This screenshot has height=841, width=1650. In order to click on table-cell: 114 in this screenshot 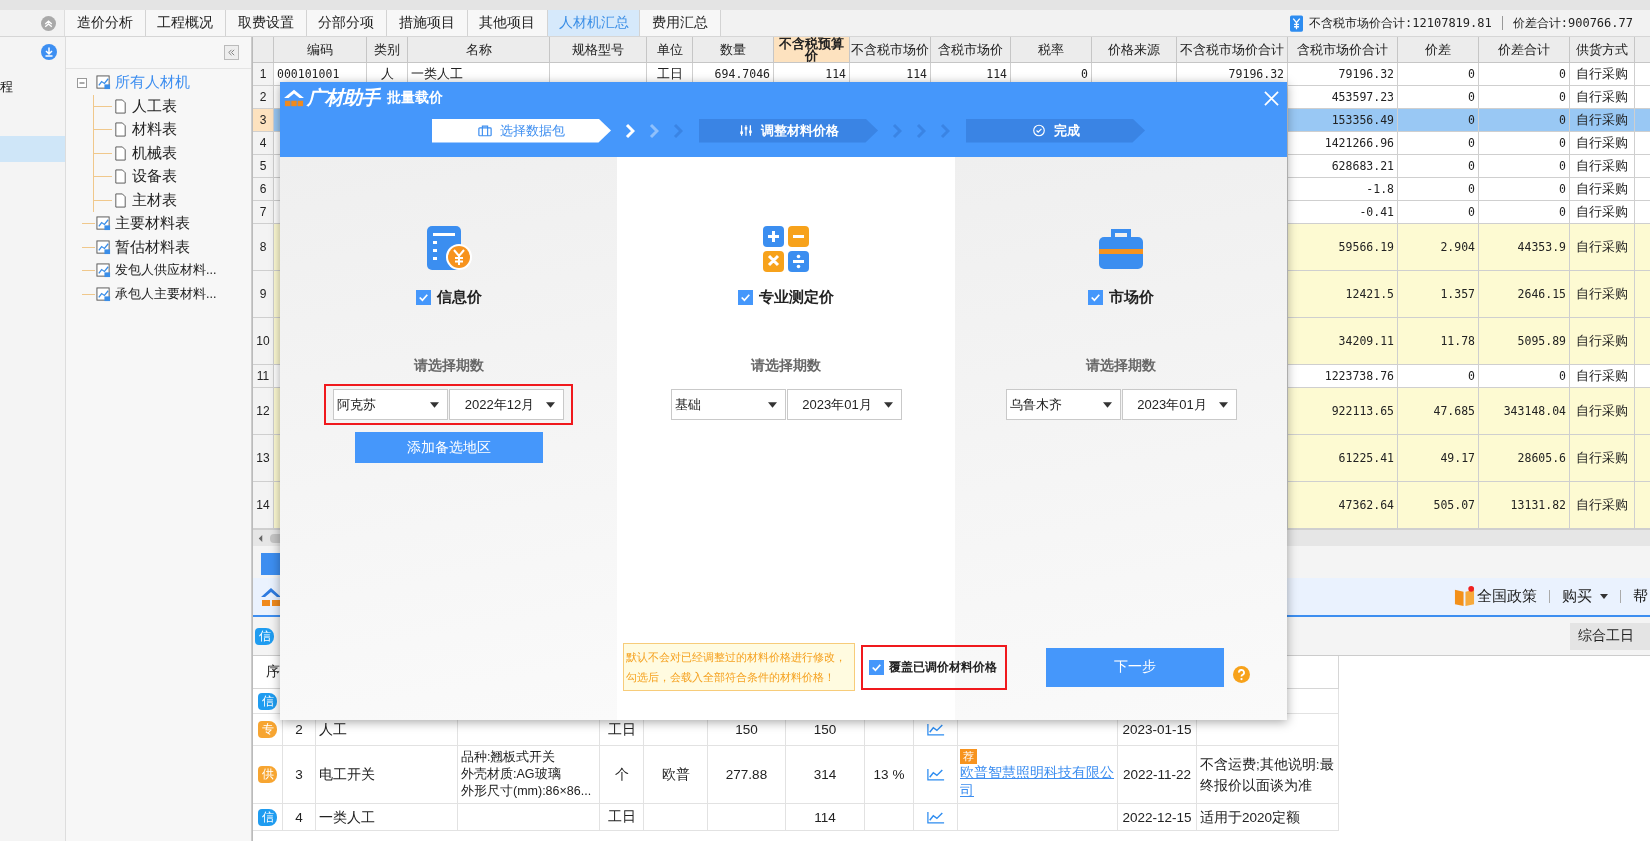, I will do `click(825, 817)`.